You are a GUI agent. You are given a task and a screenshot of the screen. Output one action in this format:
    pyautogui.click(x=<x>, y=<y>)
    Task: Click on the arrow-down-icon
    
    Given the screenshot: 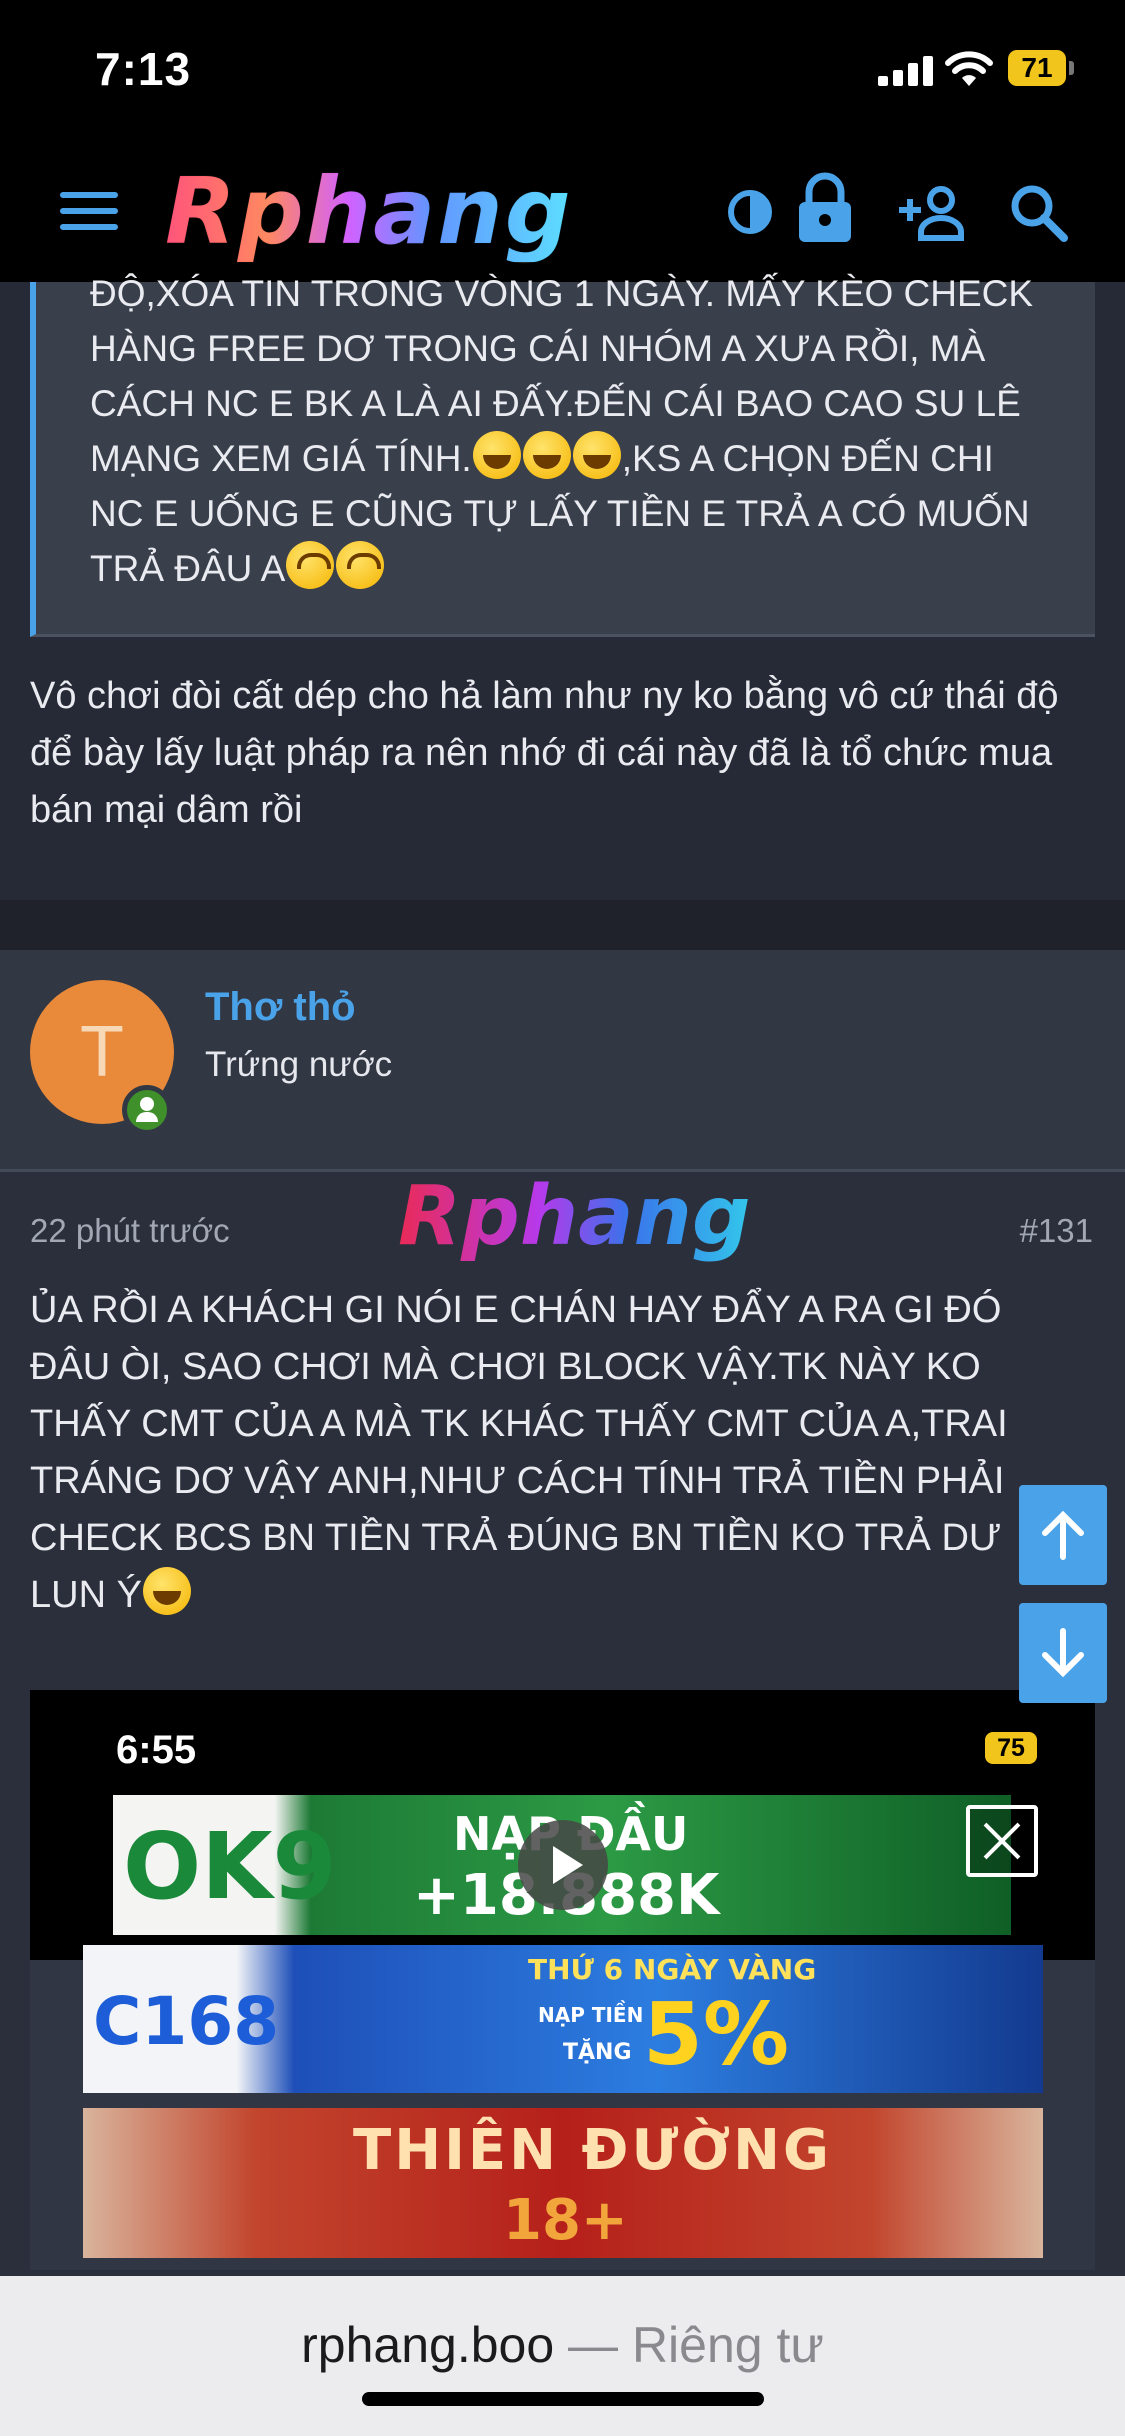 What is the action you would take?
    pyautogui.click(x=1063, y=1653)
    